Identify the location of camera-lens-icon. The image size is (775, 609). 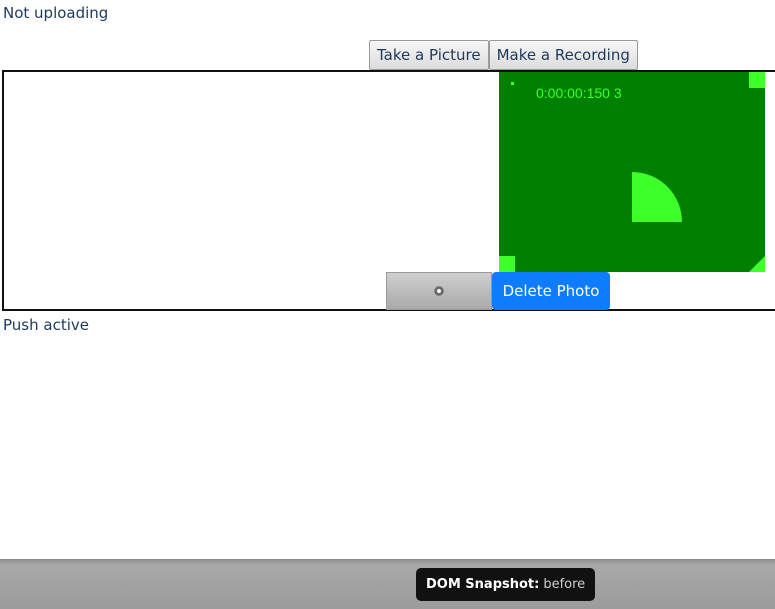
(439, 291).